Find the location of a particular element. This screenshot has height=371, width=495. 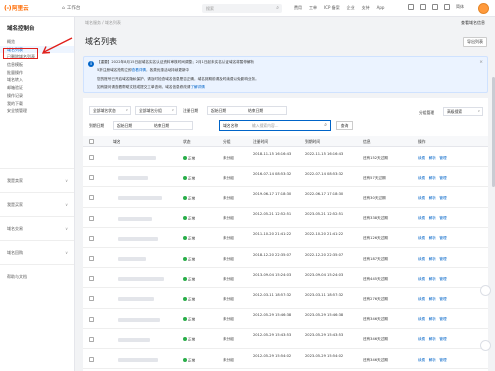

col-domain: 域名 is located at coordinates (117, 141).